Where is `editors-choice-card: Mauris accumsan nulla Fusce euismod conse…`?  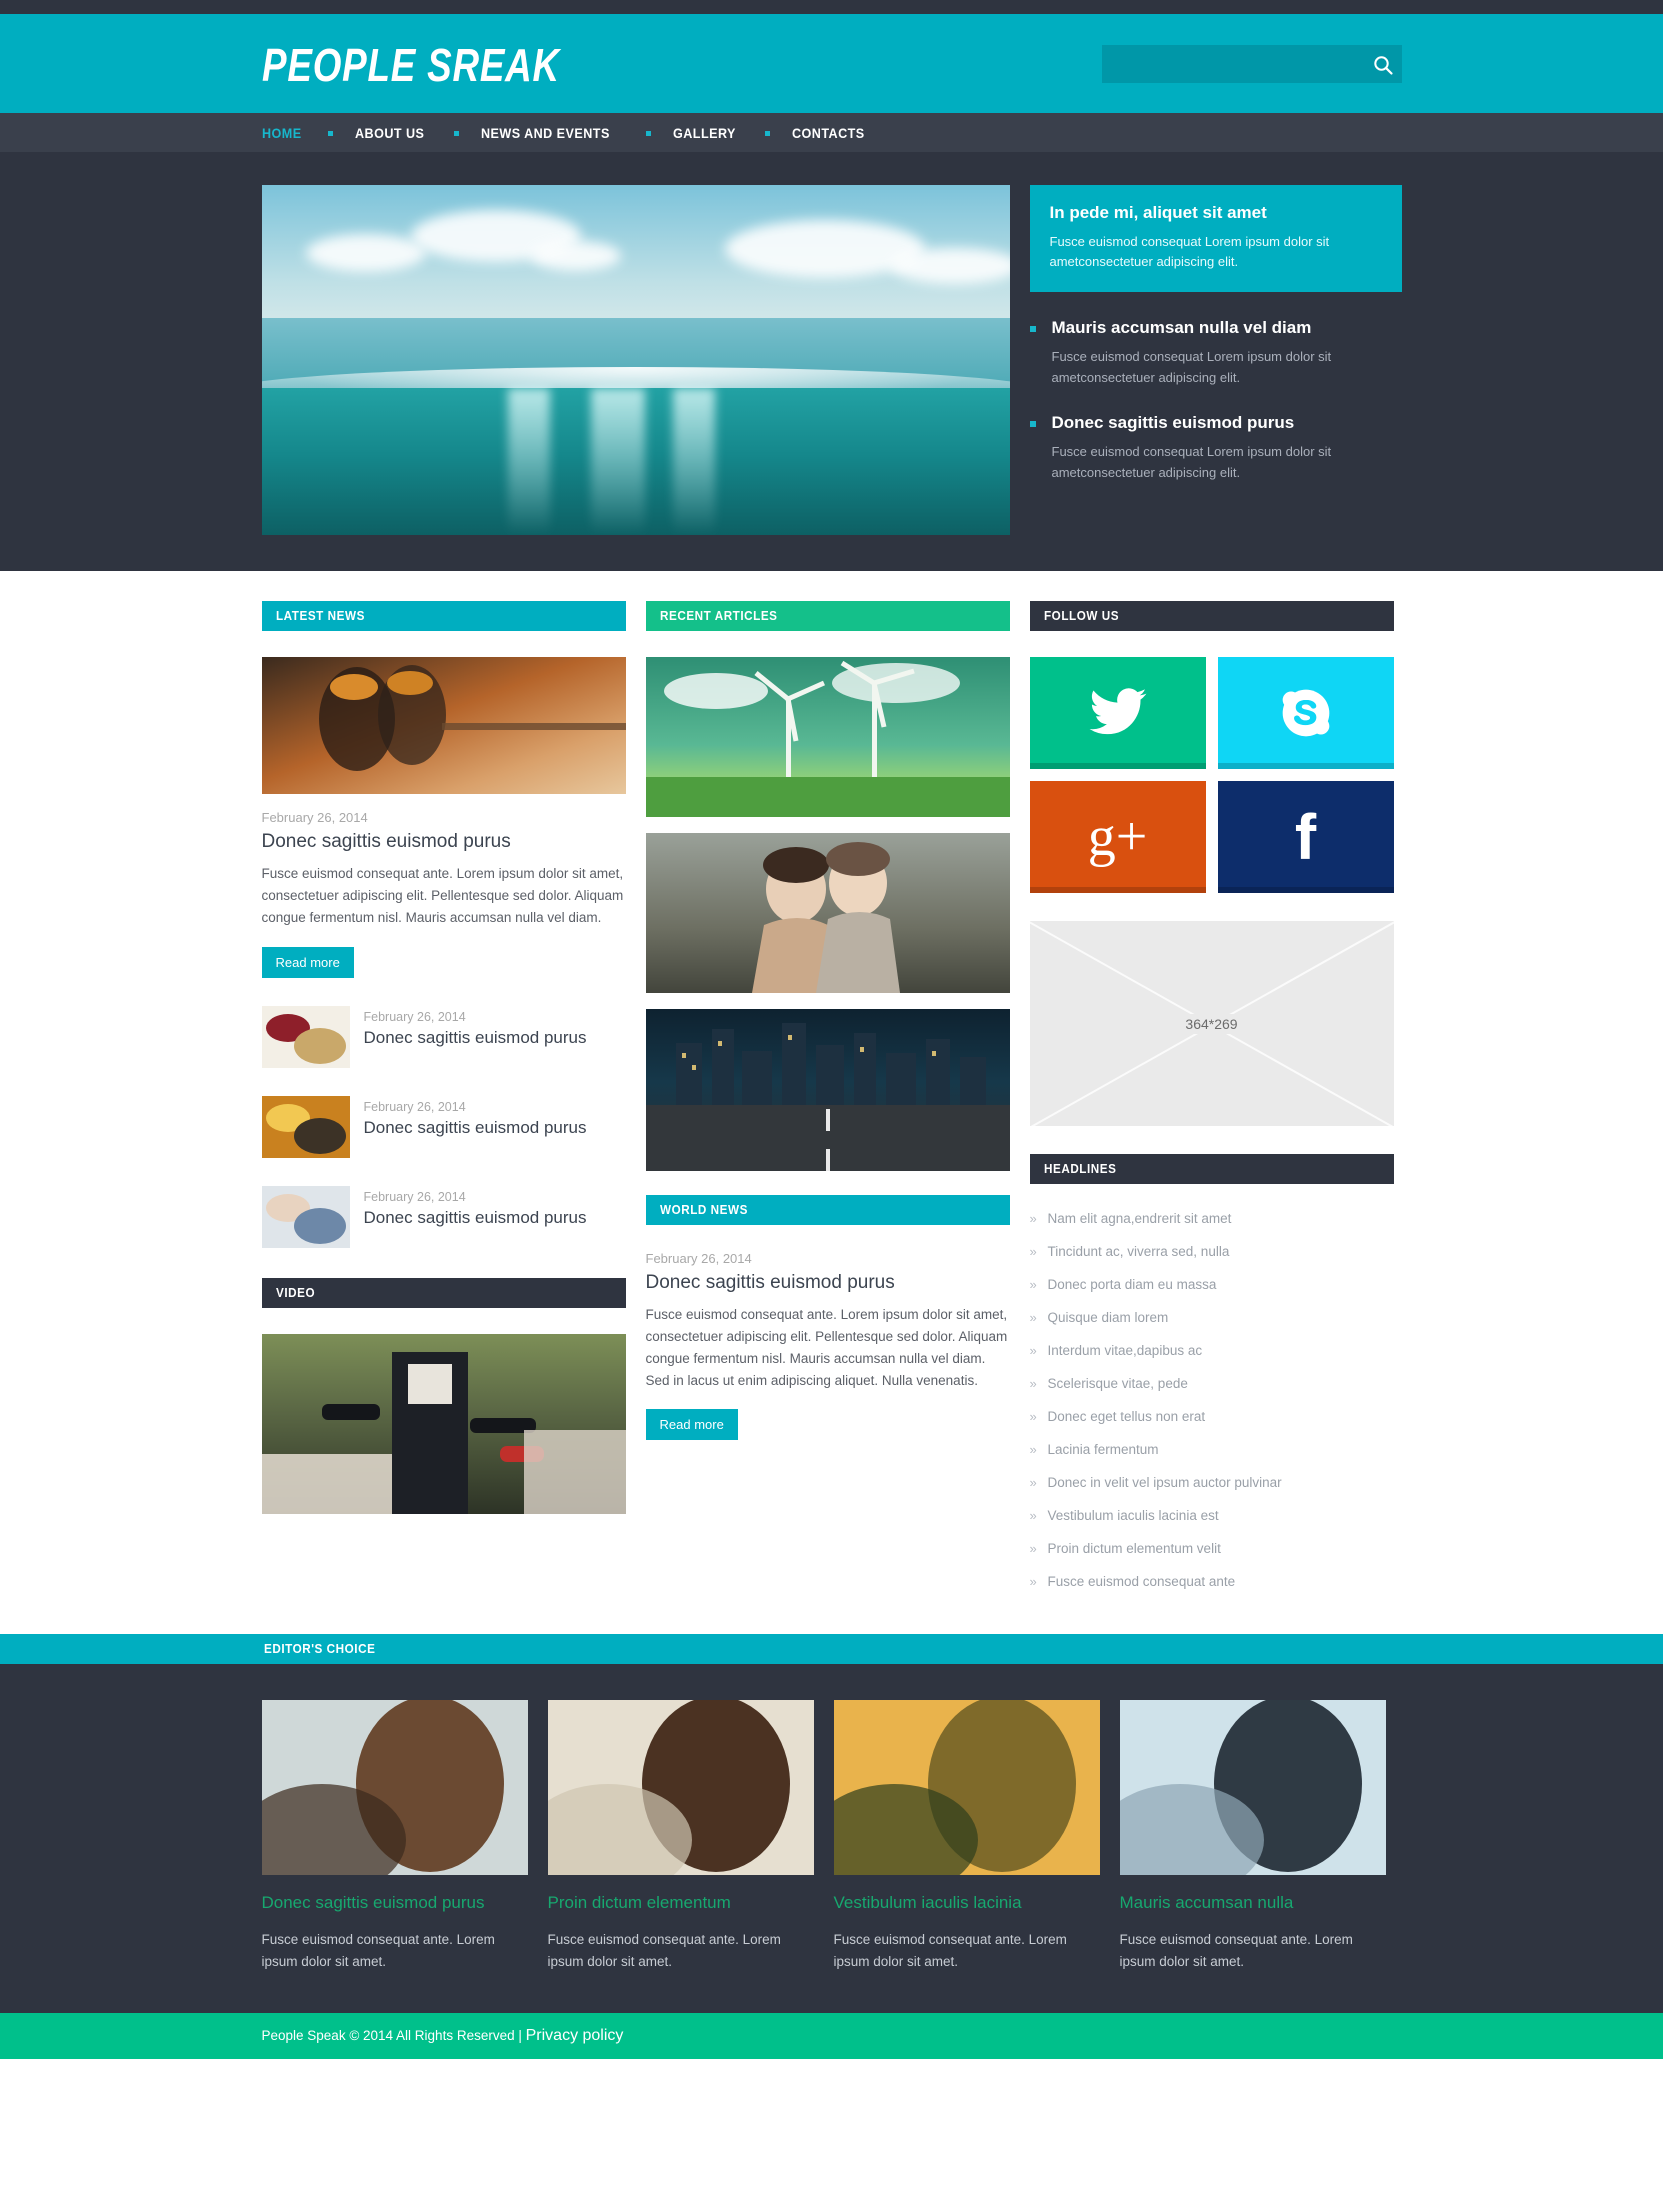 editors-choice-card: Mauris accumsan nulla Fusce euismod conse… is located at coordinates (1252, 1836).